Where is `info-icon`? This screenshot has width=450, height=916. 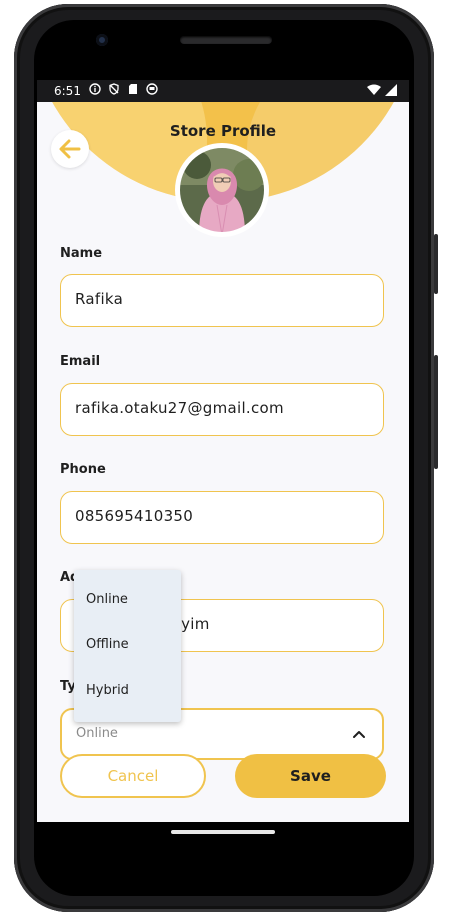
info-icon is located at coordinates (95, 89).